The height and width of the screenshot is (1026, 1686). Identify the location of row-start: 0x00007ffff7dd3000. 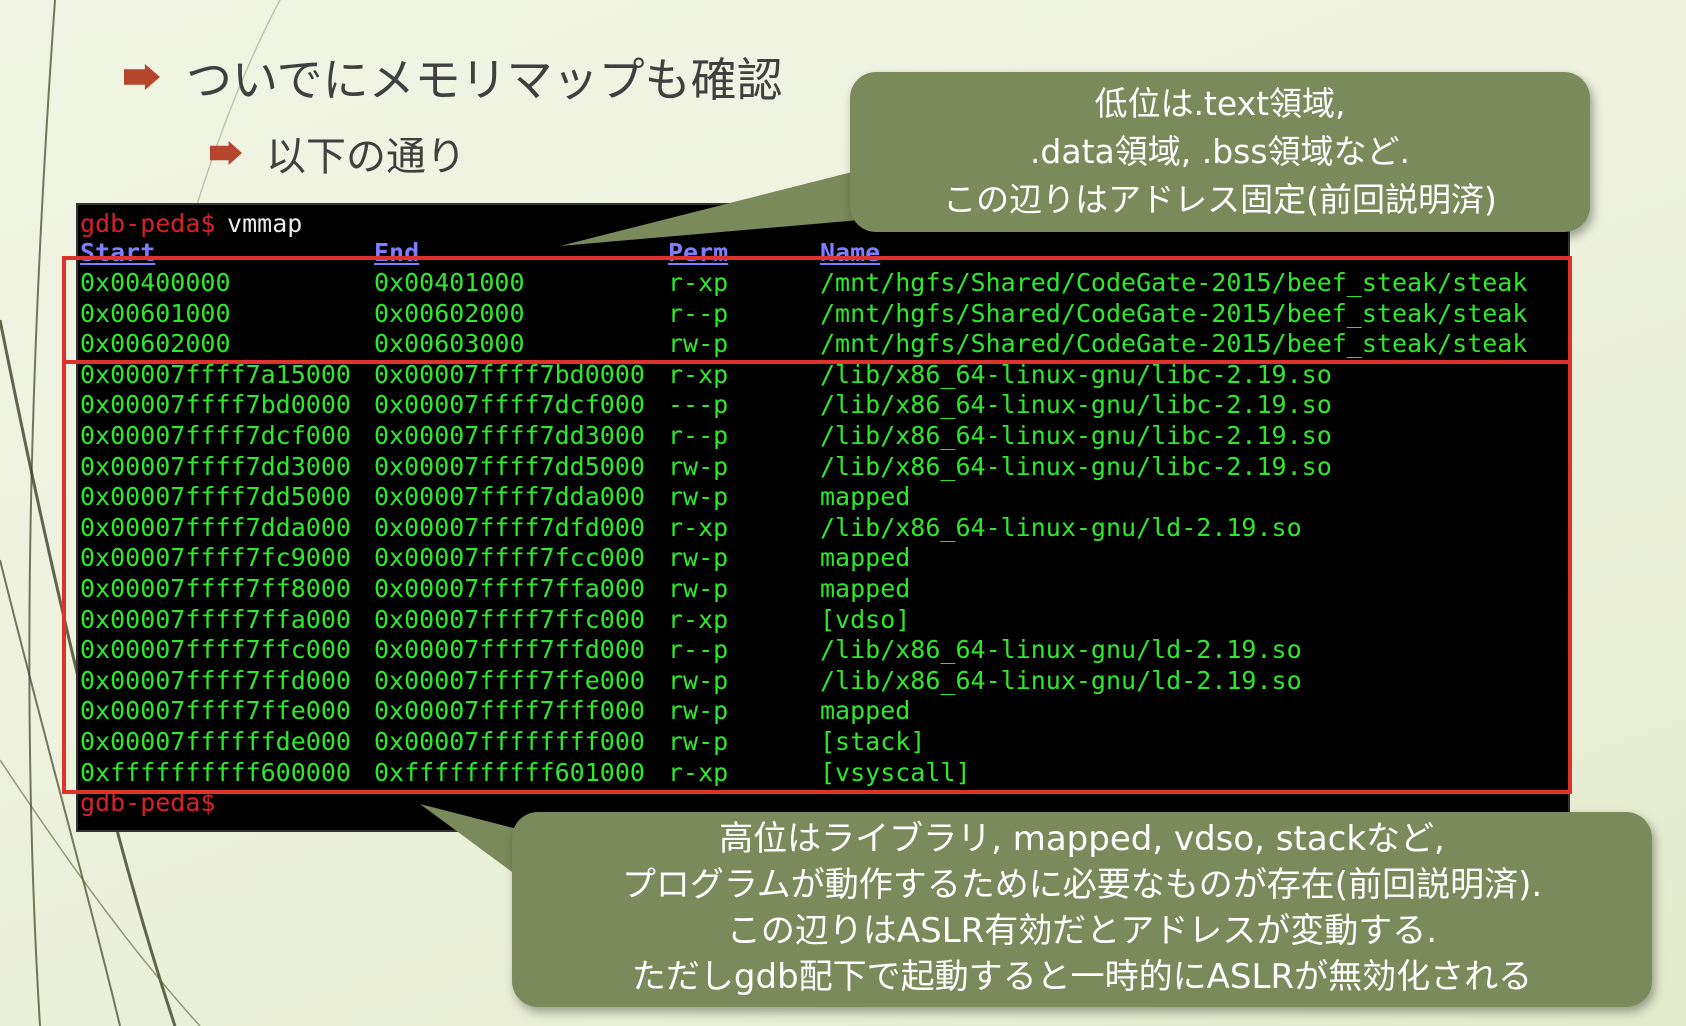
(215, 466).